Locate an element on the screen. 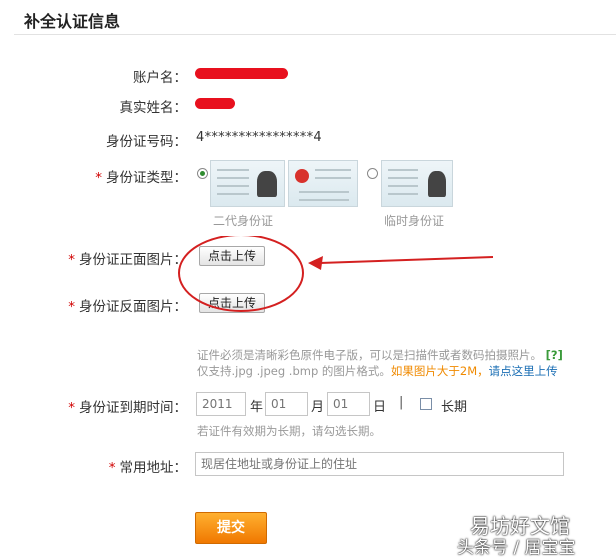  idtype-radio-temporary is located at coordinates (372, 173).